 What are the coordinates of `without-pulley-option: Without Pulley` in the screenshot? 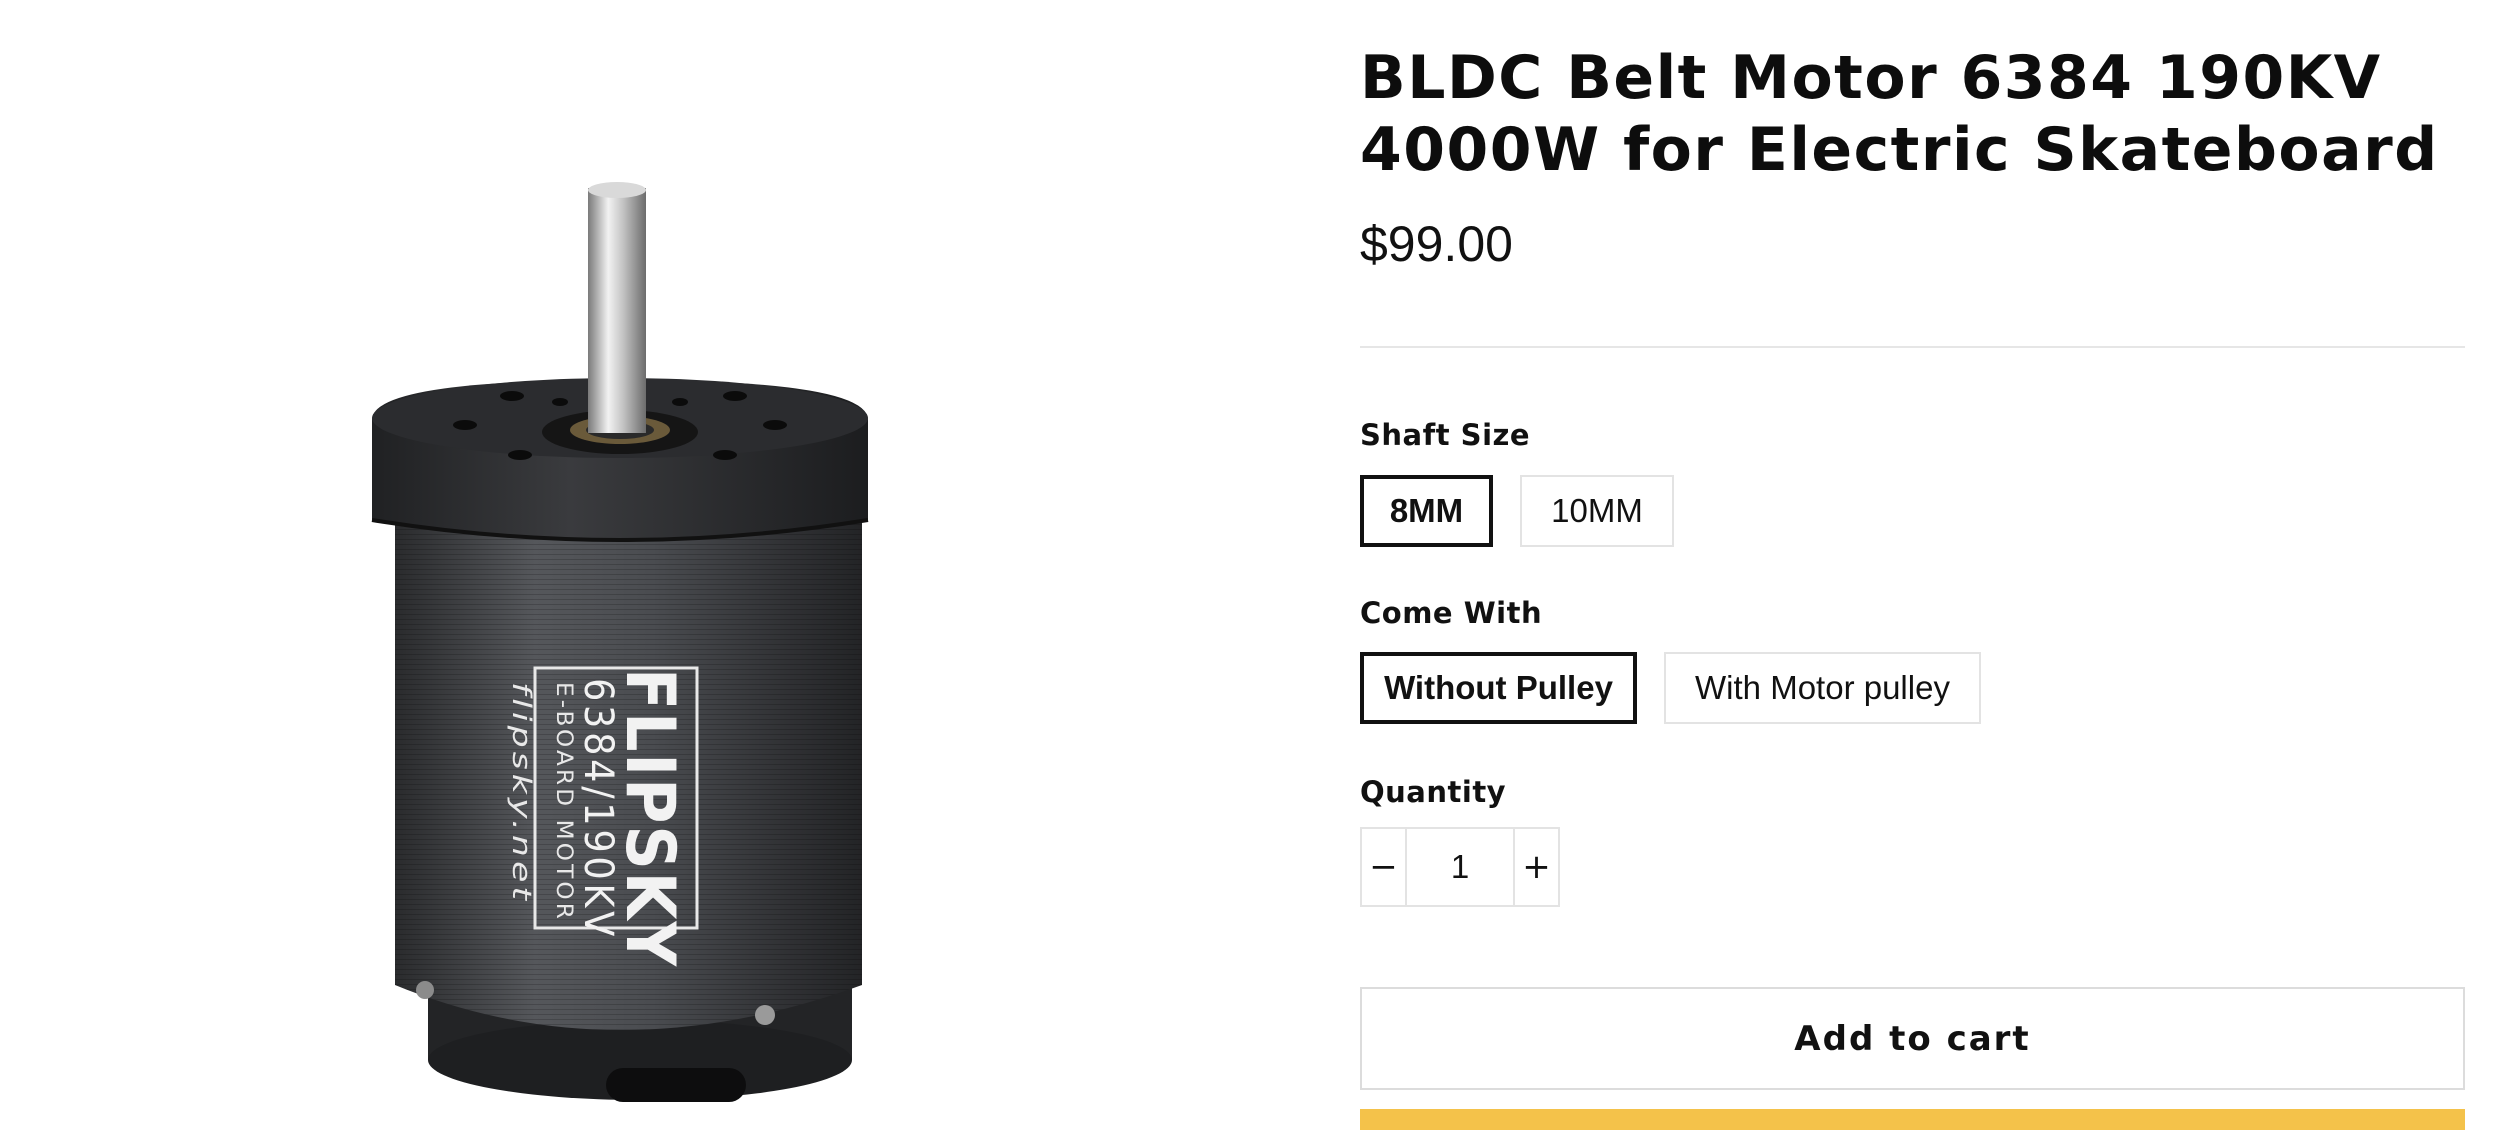 It's located at (1498, 688).